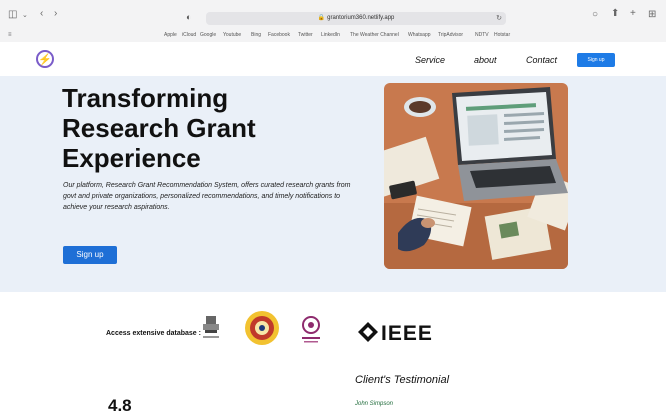 The image size is (666, 416). I want to click on nav-link-contact: Contact, so click(541, 60).